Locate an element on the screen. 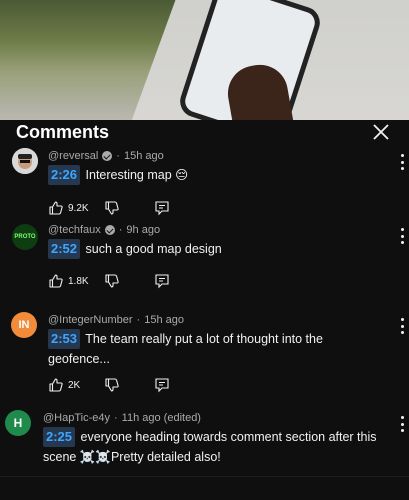 The width and height of the screenshot is (409, 500). avatar is located at coordinates (25, 161).